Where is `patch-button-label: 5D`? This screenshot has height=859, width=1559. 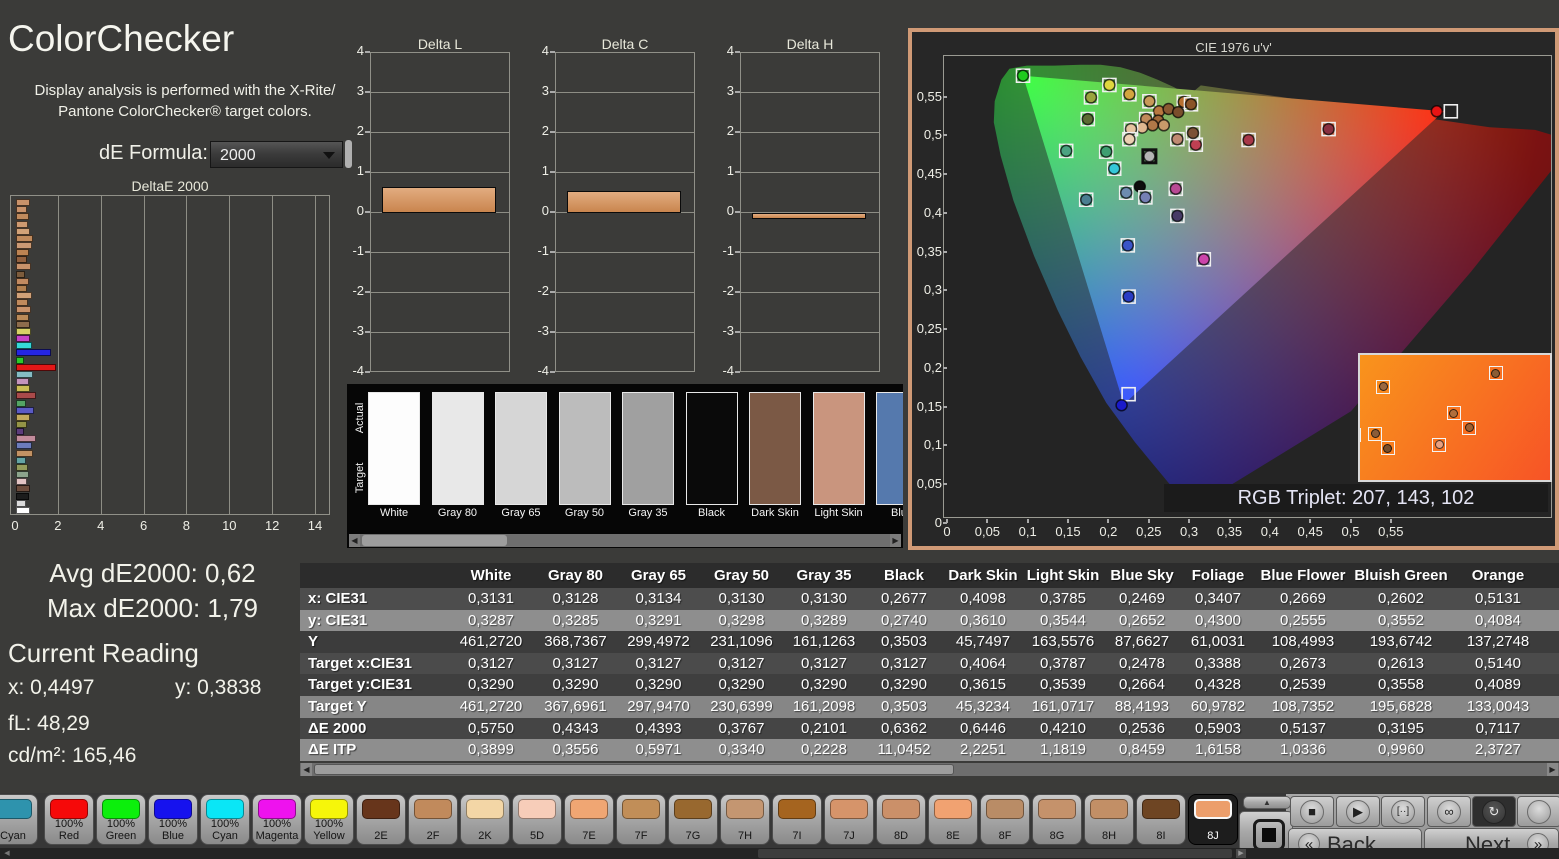 patch-button-label: 5D is located at coordinates (537, 836).